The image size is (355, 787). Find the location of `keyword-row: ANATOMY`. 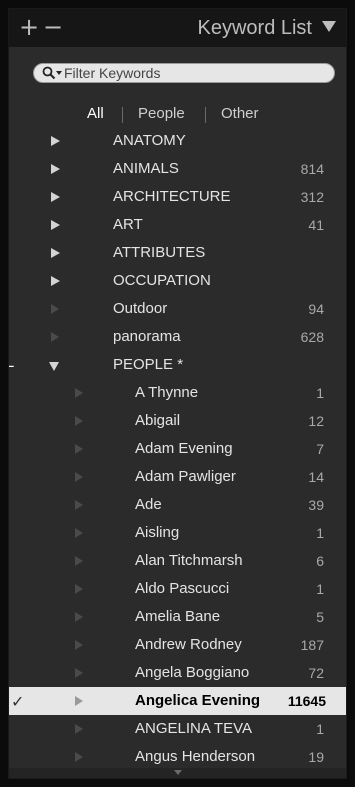

keyword-row: ANATOMY is located at coordinates (177, 141).